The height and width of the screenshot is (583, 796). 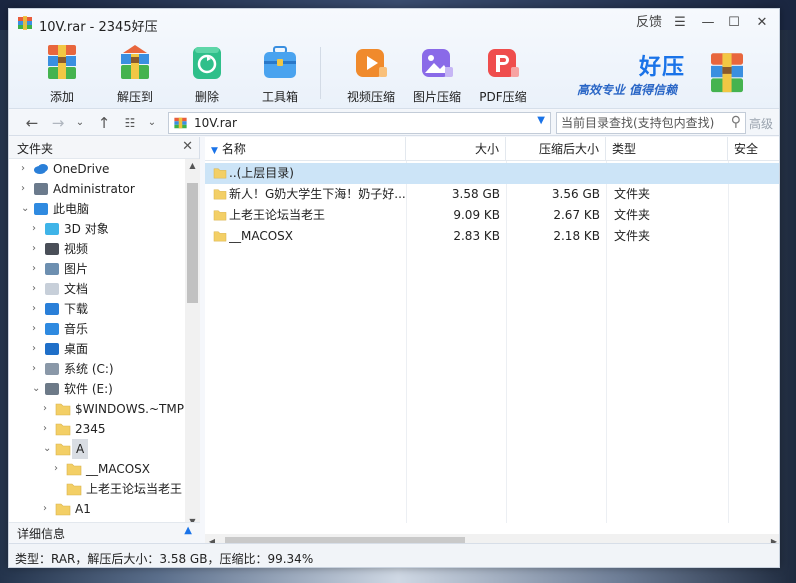 What do you see at coordinates (680, 23) in the screenshot?
I see `menu-icon: ☰` at bounding box center [680, 23].